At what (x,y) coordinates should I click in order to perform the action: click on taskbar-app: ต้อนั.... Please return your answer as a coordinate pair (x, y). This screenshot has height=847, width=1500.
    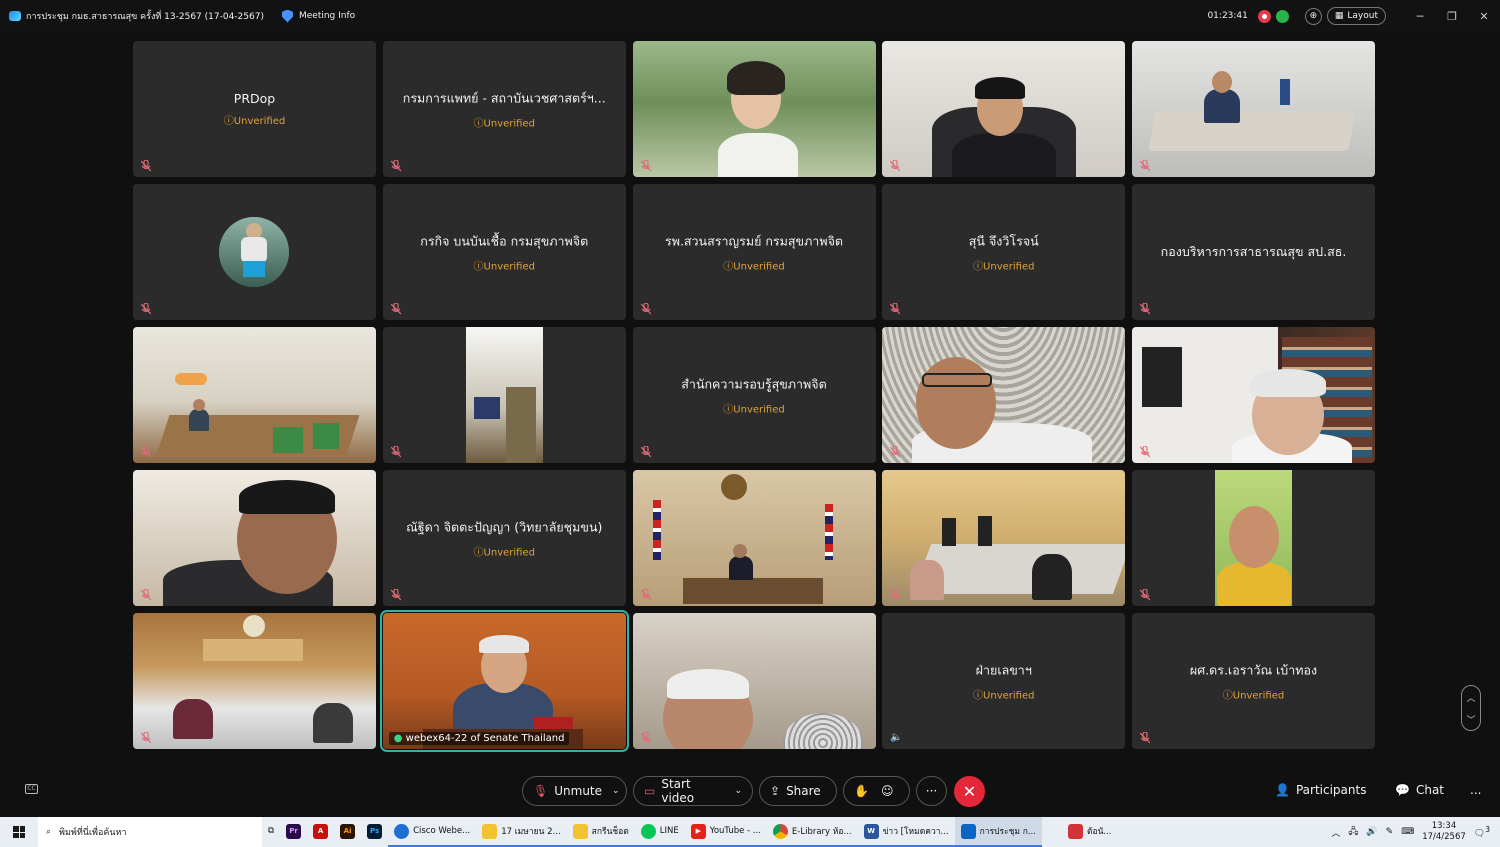
    Looking at the image, I should click on (1090, 832).